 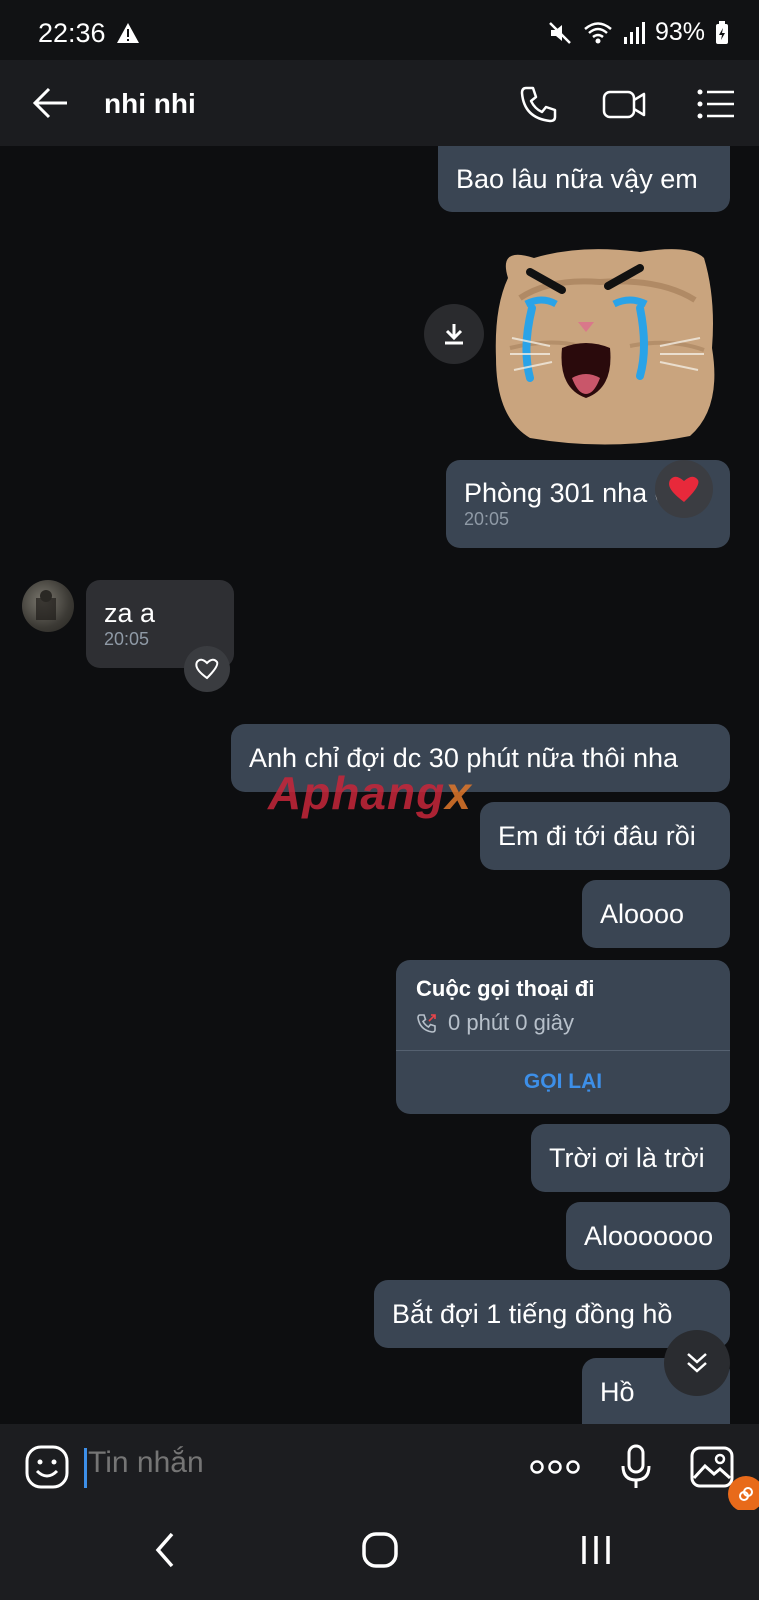 I want to click on avatar-image, so click(x=46, y=605).